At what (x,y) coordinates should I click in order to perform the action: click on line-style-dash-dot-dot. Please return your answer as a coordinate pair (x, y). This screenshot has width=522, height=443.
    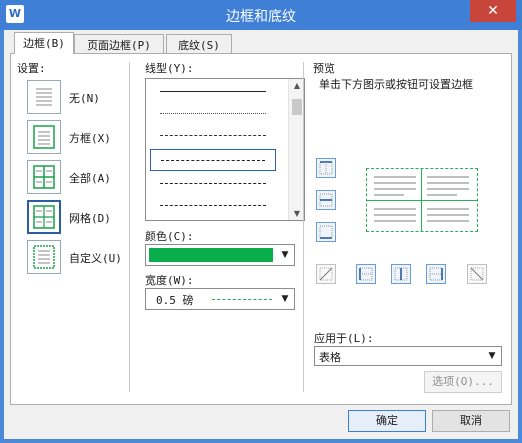
    Looking at the image, I should click on (213, 206).